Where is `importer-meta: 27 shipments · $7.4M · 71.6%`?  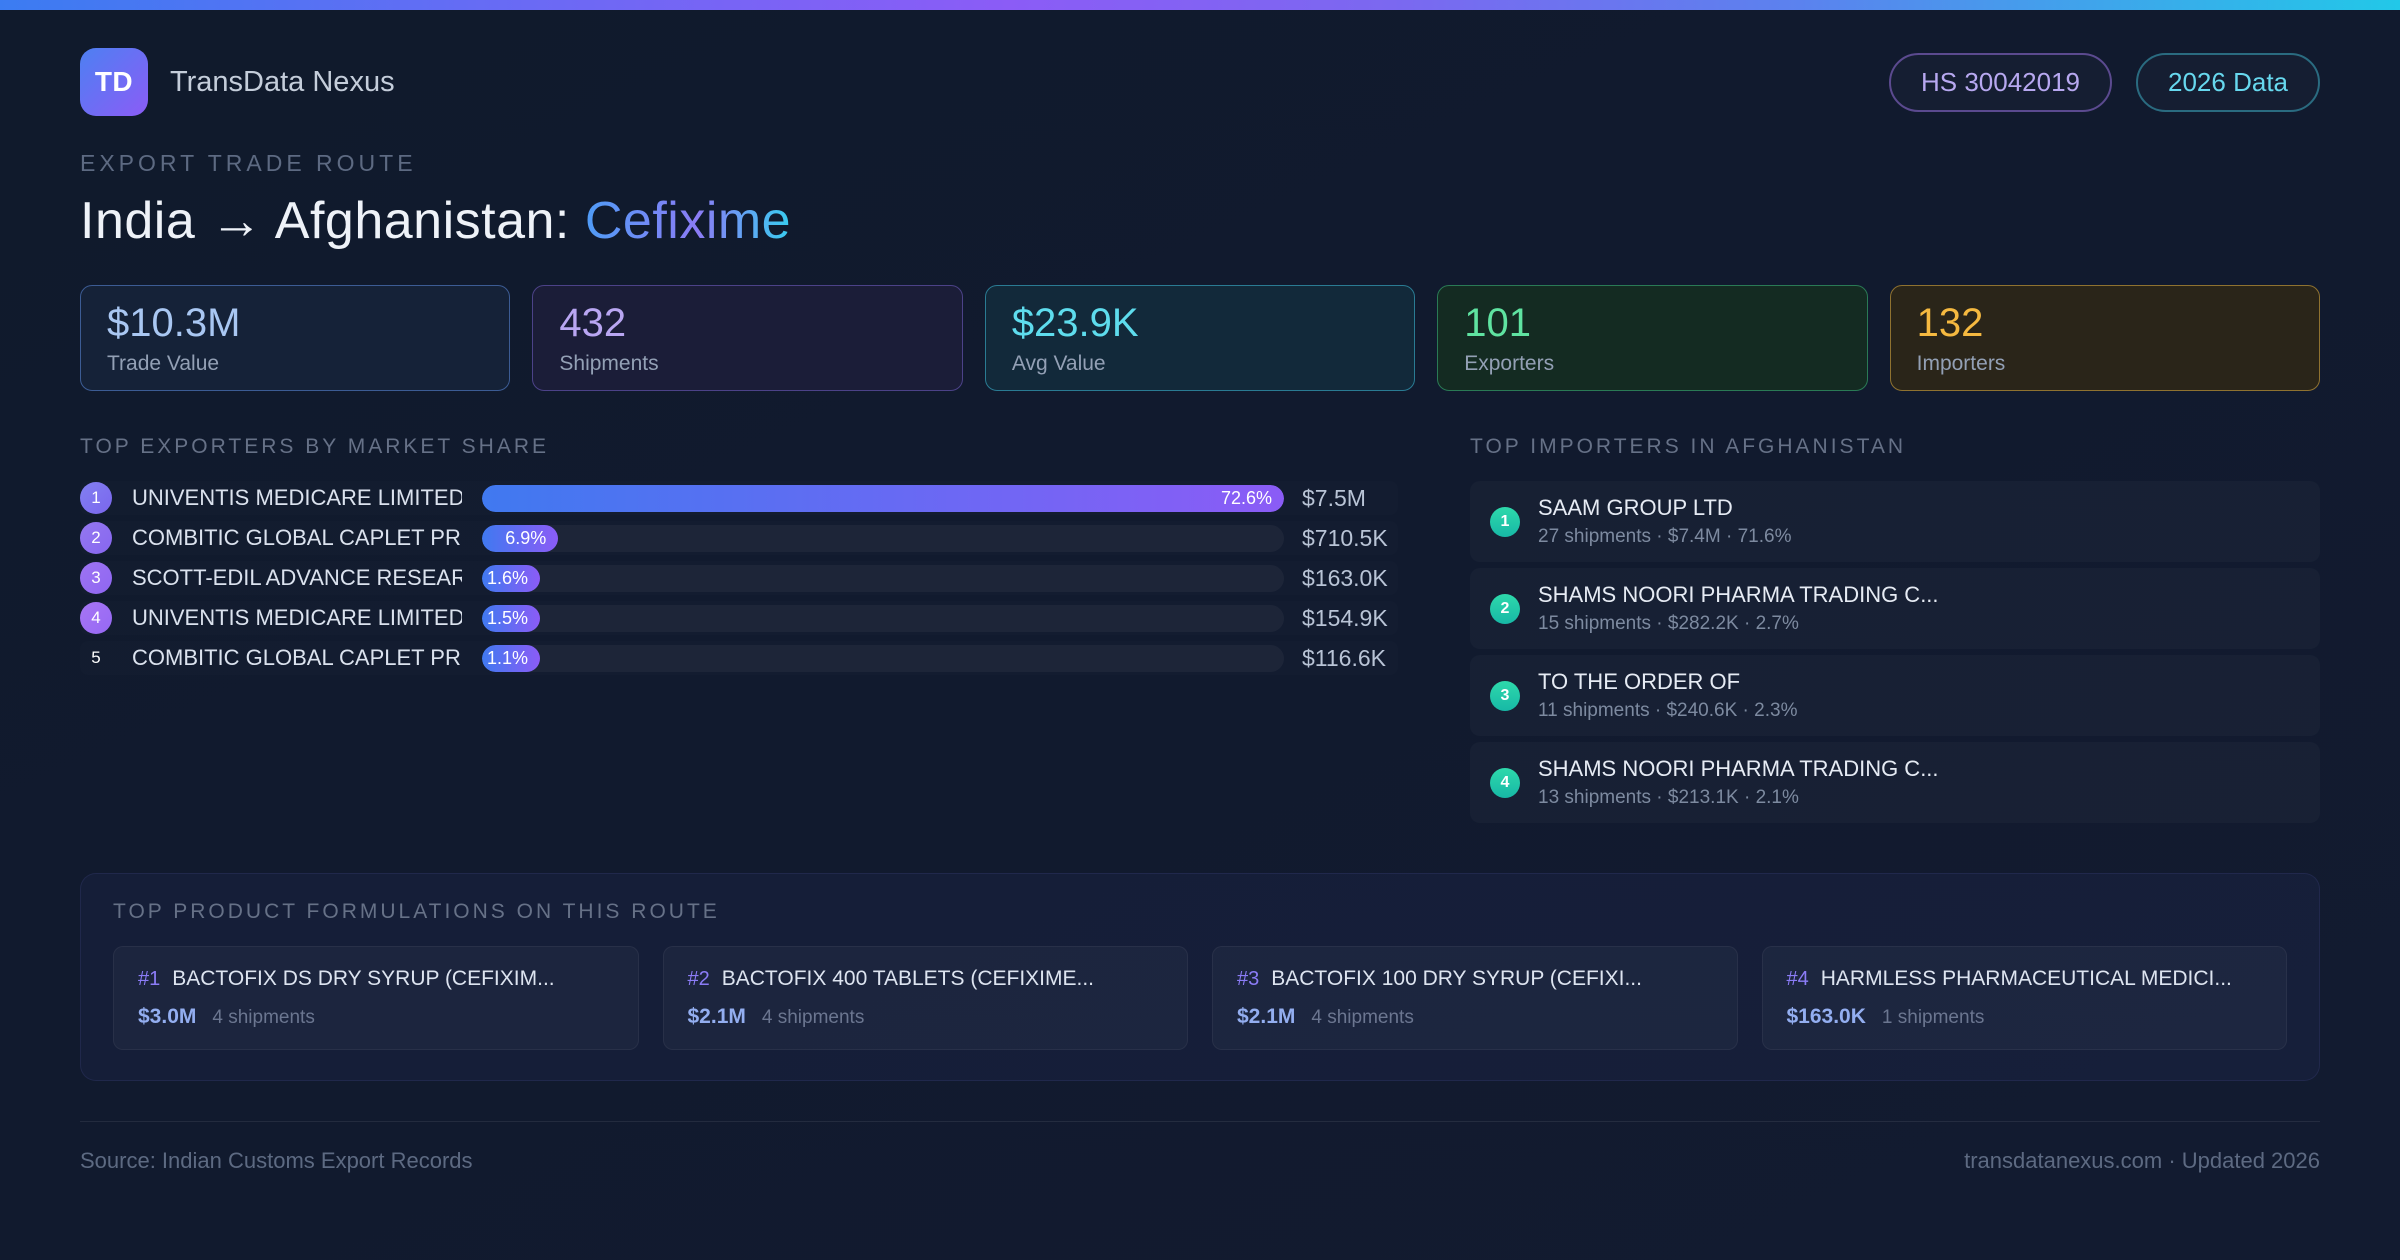
importer-meta: 27 shipments · $7.4M · 71.6% is located at coordinates (1665, 536).